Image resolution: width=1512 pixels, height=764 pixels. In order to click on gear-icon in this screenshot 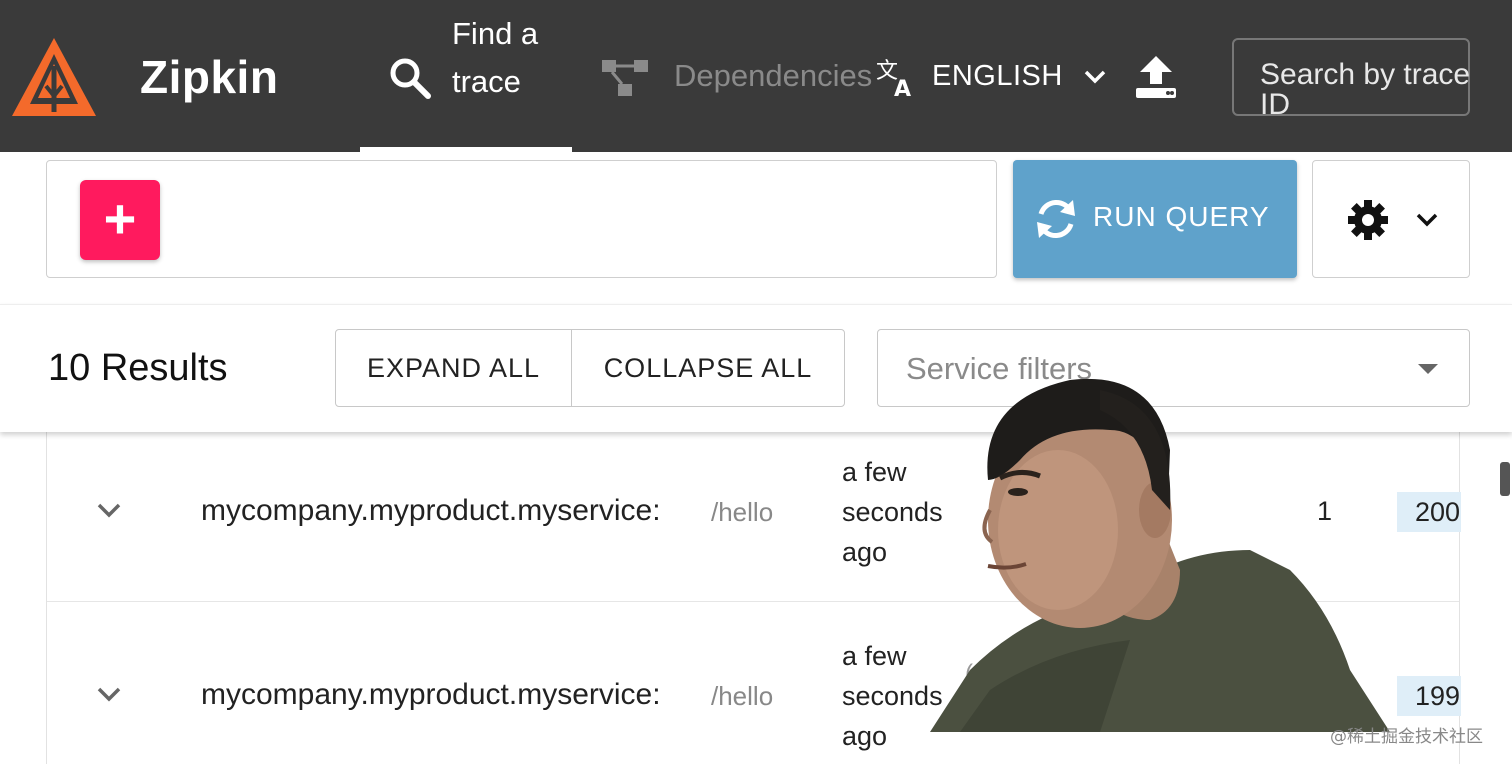, I will do `click(1368, 220)`.